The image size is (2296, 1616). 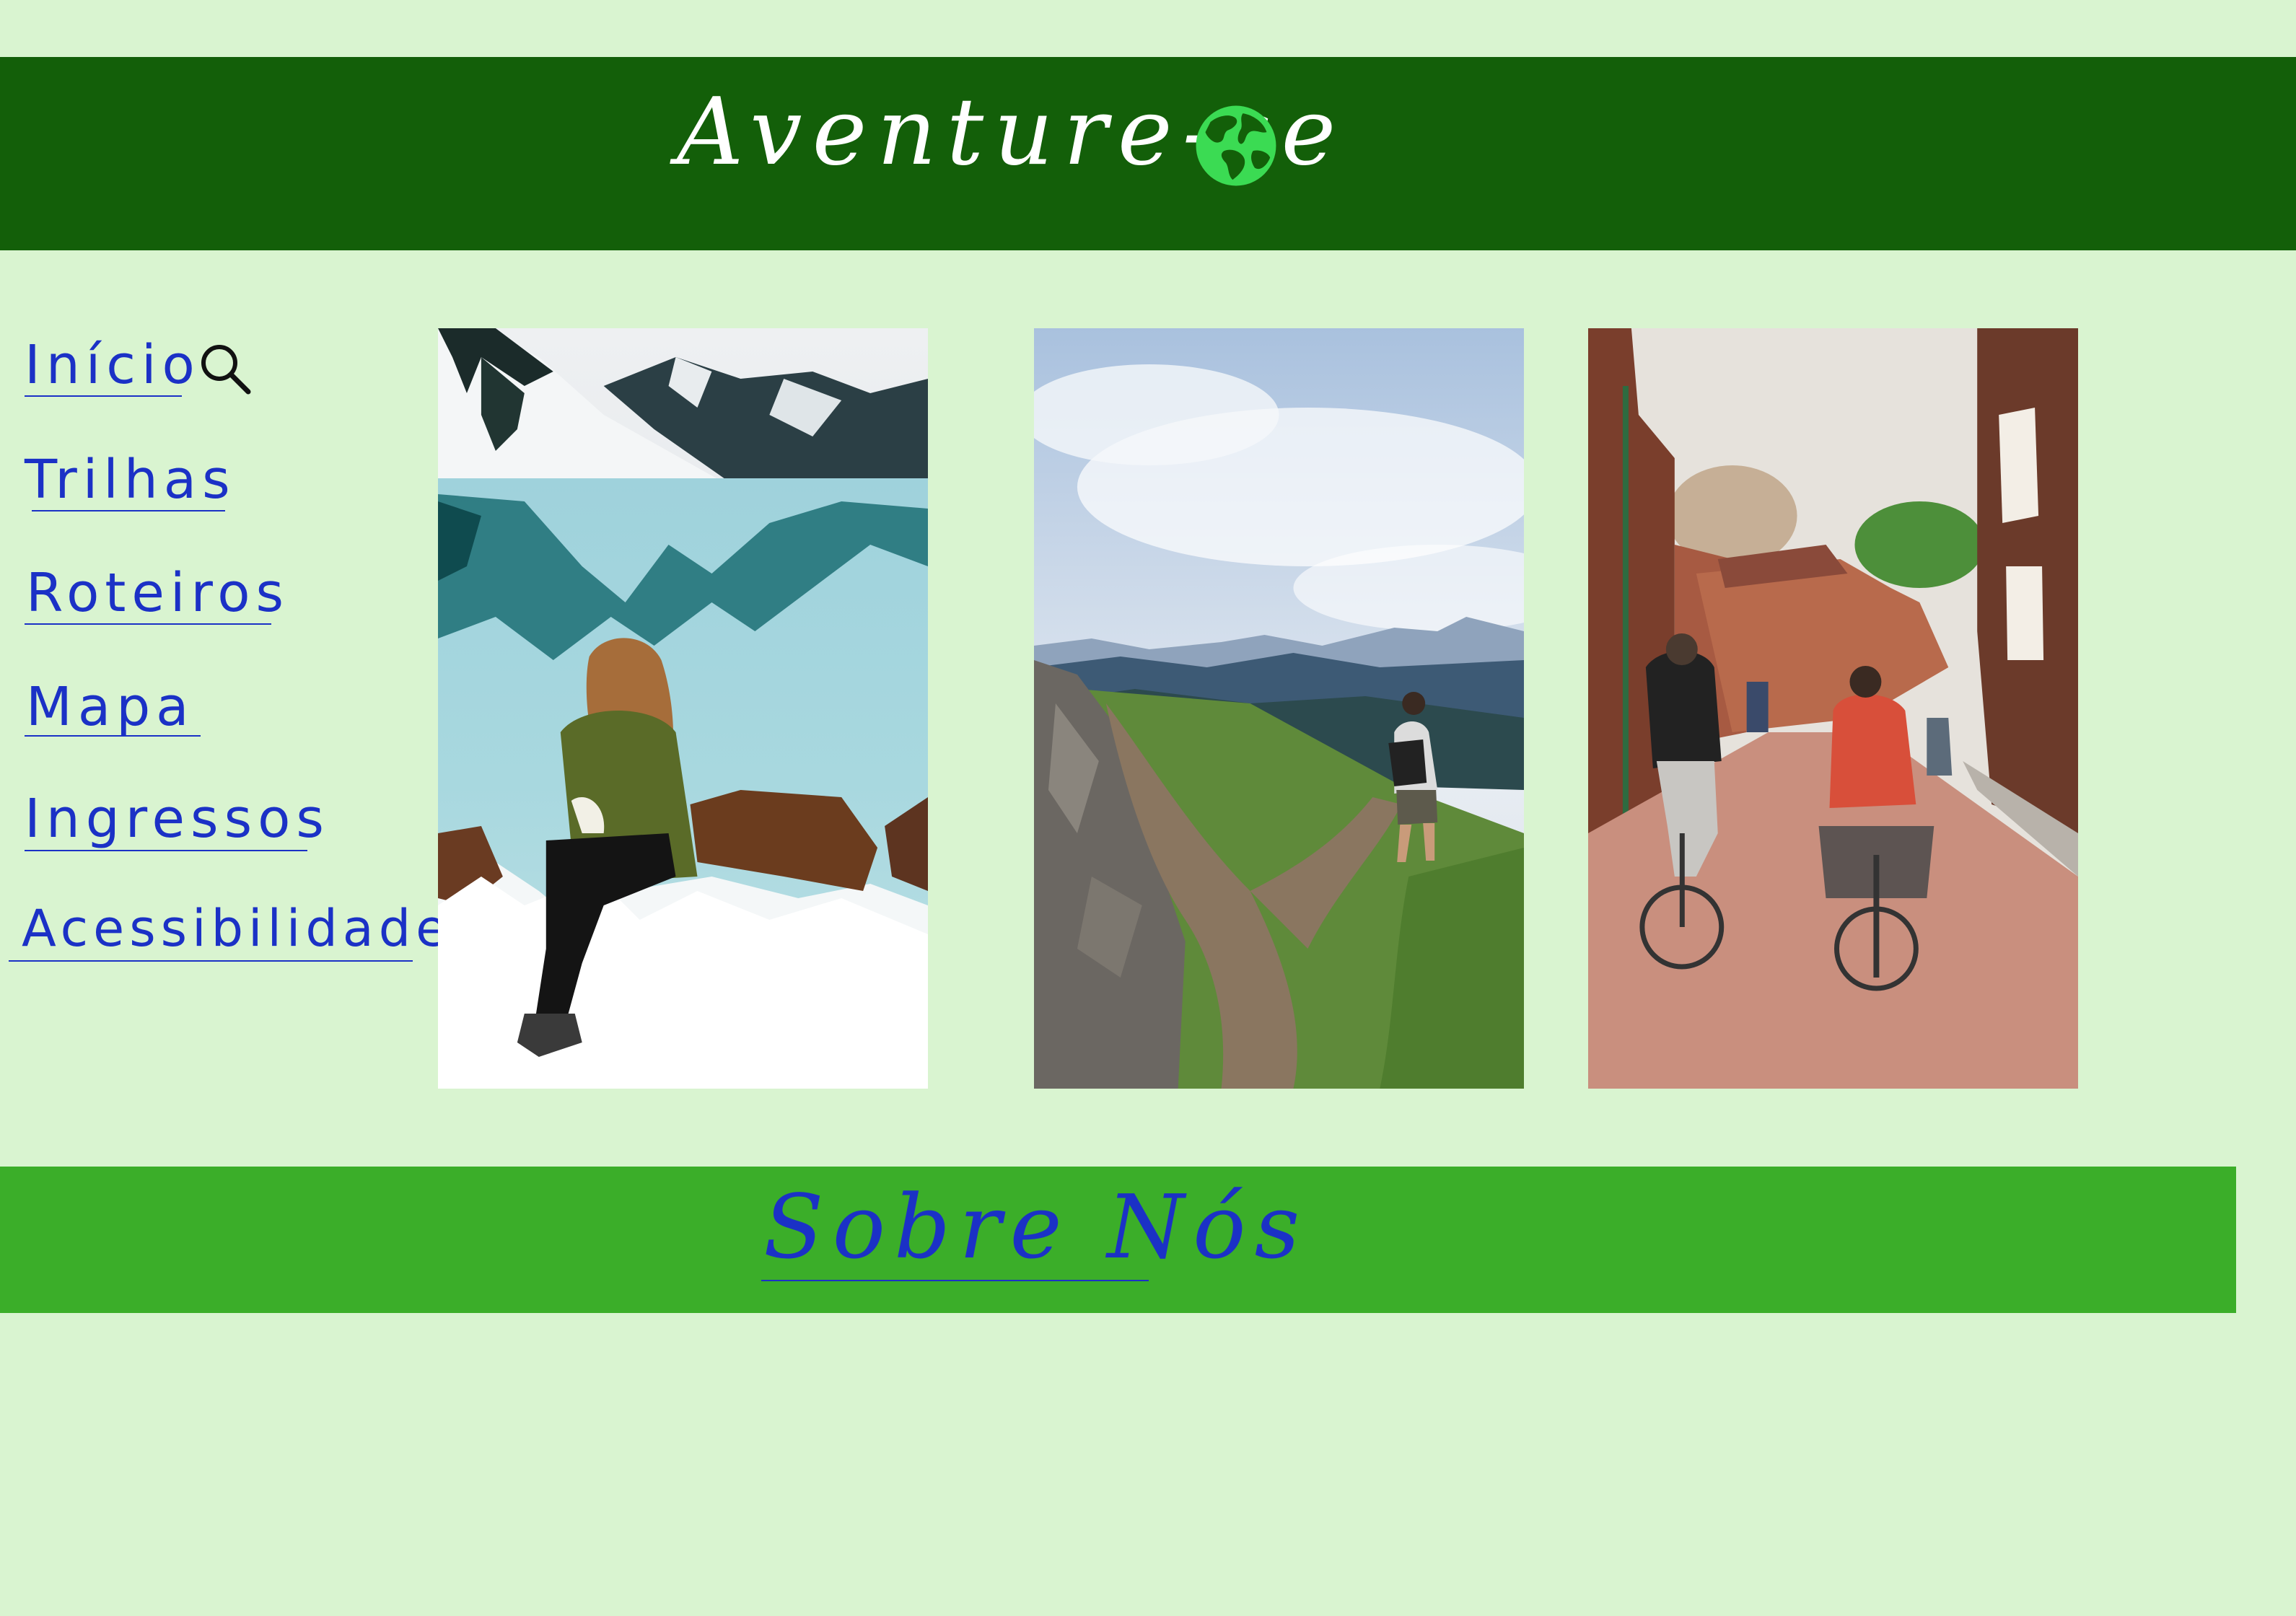 I want to click on about-us-link: Sobre Nós, so click(x=1035, y=1227).